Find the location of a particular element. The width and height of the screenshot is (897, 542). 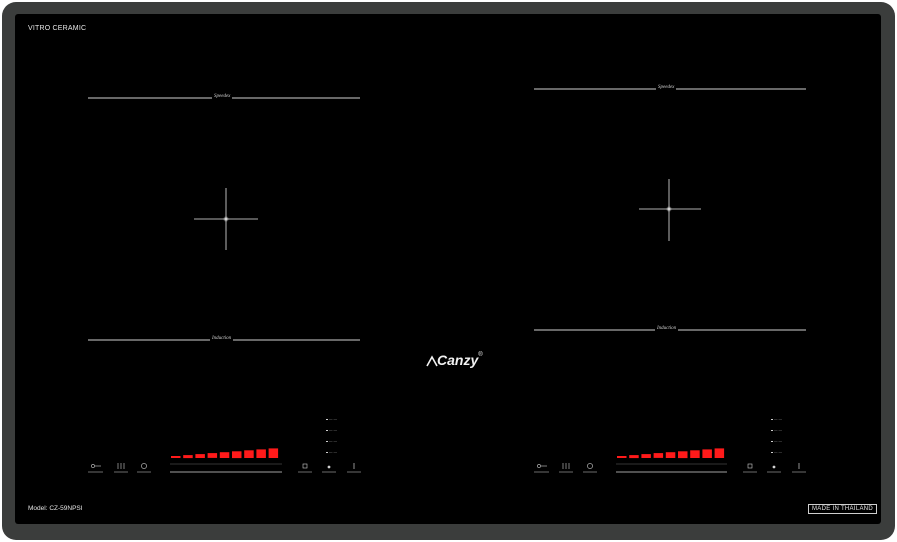

left-zone-top-label: Speedex is located at coordinates (222, 96).